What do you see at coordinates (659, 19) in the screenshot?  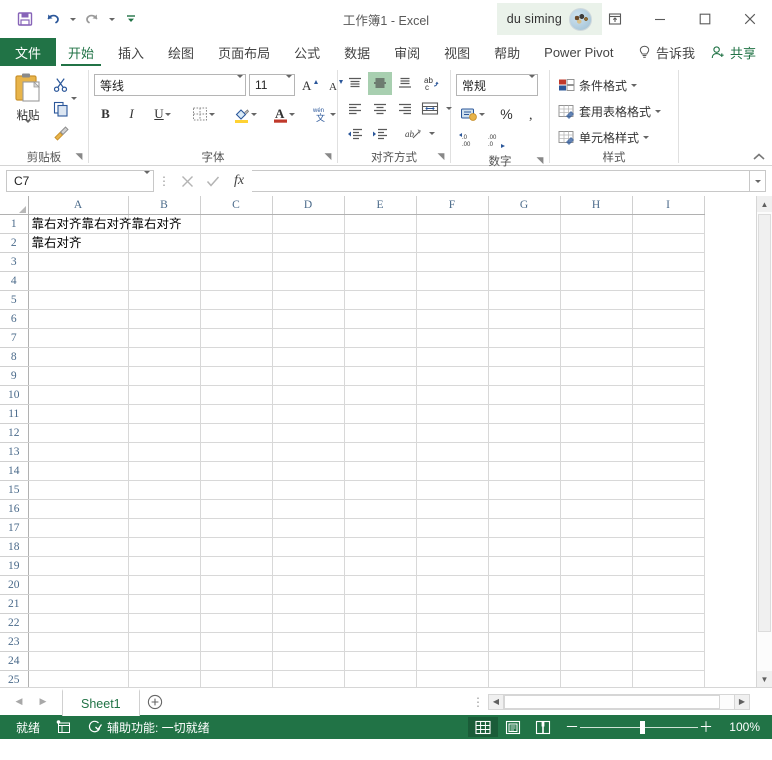 I see `minimize-icon` at bounding box center [659, 19].